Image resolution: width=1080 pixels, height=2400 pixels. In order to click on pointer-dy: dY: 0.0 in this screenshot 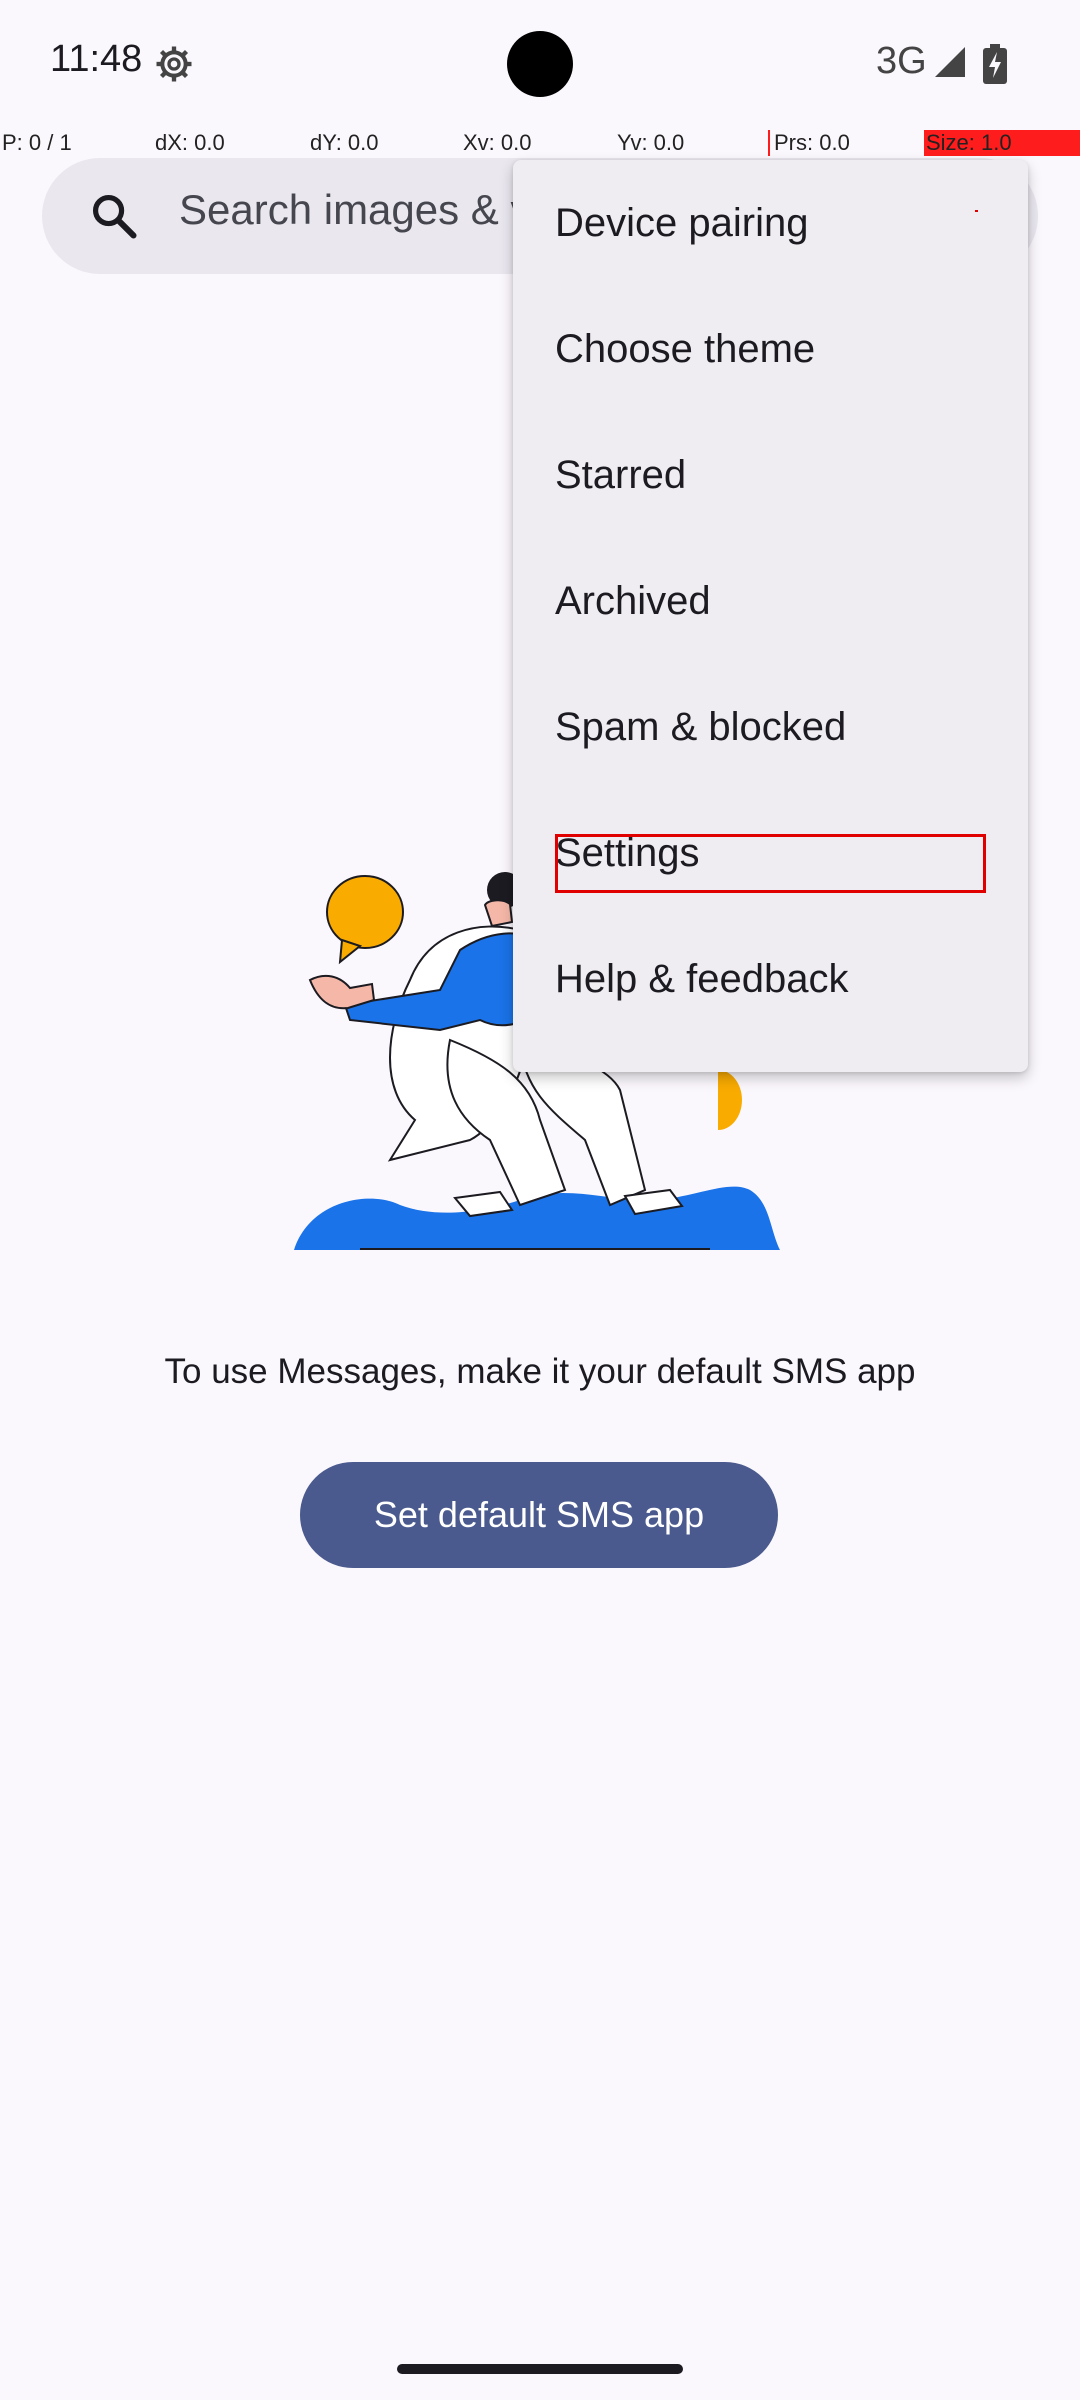, I will do `click(344, 142)`.